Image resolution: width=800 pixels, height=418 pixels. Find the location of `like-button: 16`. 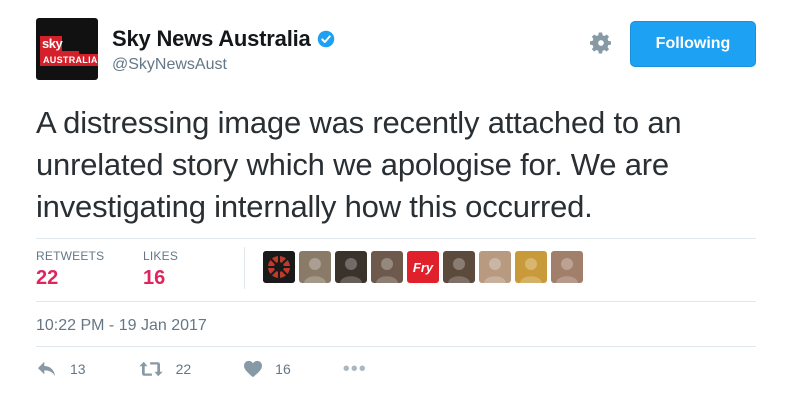

like-button: 16 is located at coordinates (267, 369).